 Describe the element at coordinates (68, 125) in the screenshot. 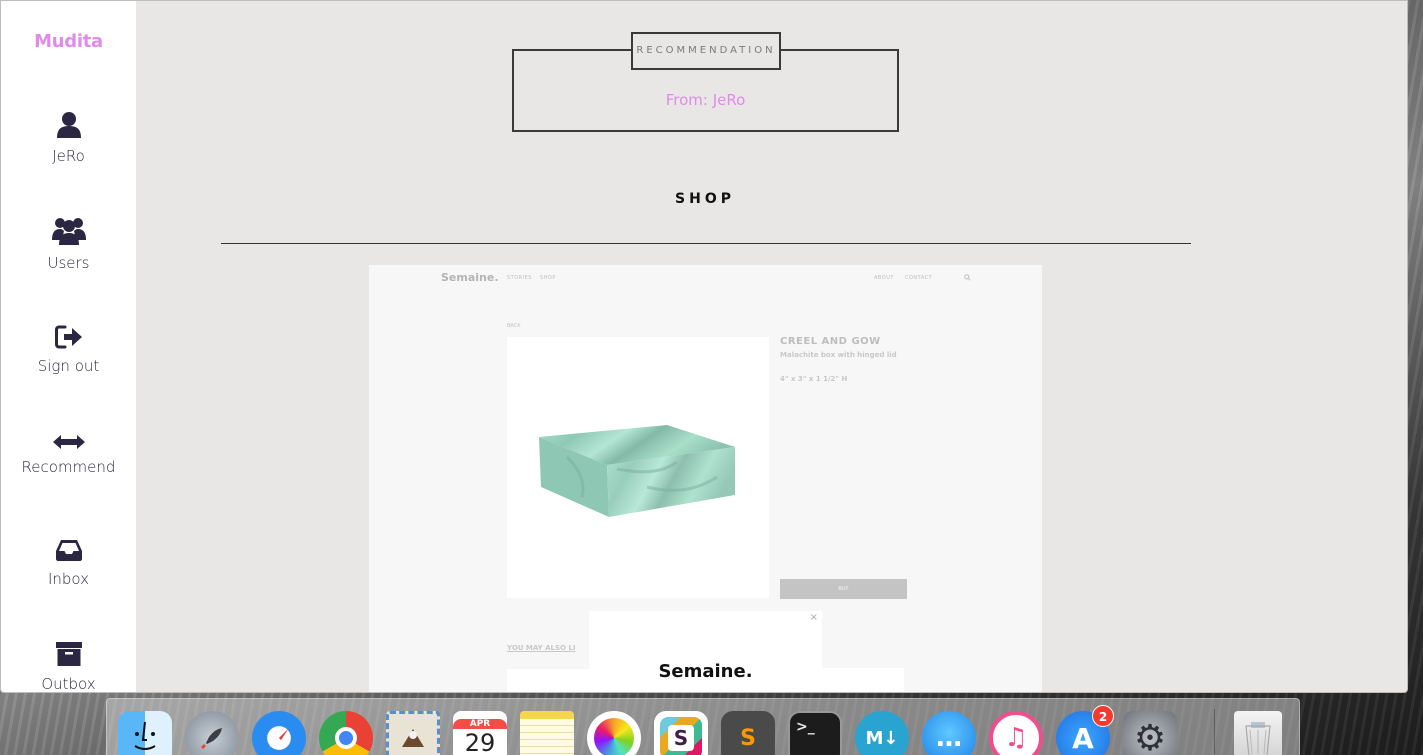

I see `user-icon` at that location.